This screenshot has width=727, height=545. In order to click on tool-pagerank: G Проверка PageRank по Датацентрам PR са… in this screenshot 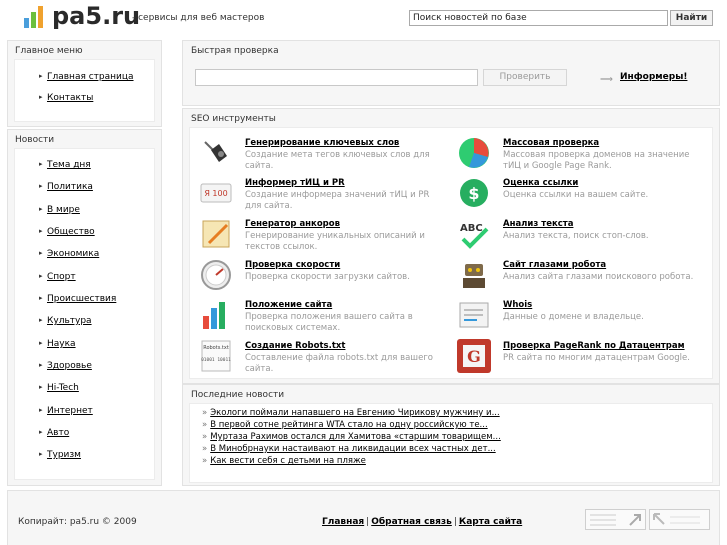, I will do `click(577, 357)`.